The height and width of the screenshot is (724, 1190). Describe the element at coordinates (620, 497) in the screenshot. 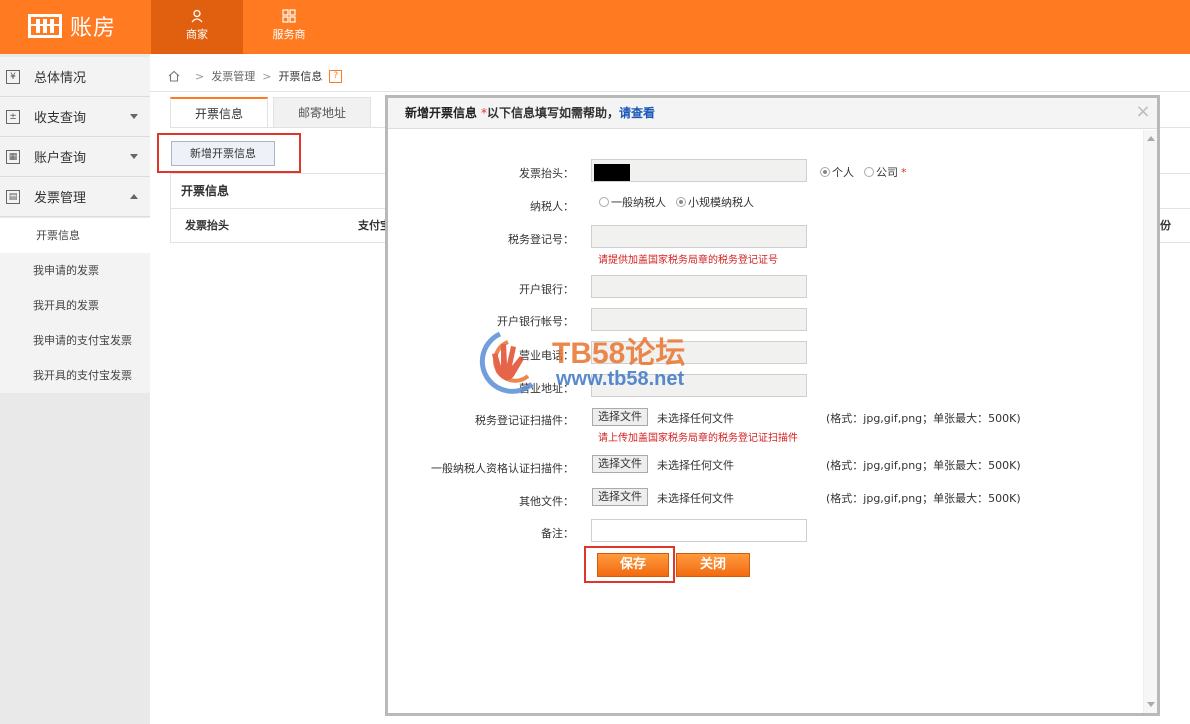

I see `other-choose-file-button: 选择文件` at that location.